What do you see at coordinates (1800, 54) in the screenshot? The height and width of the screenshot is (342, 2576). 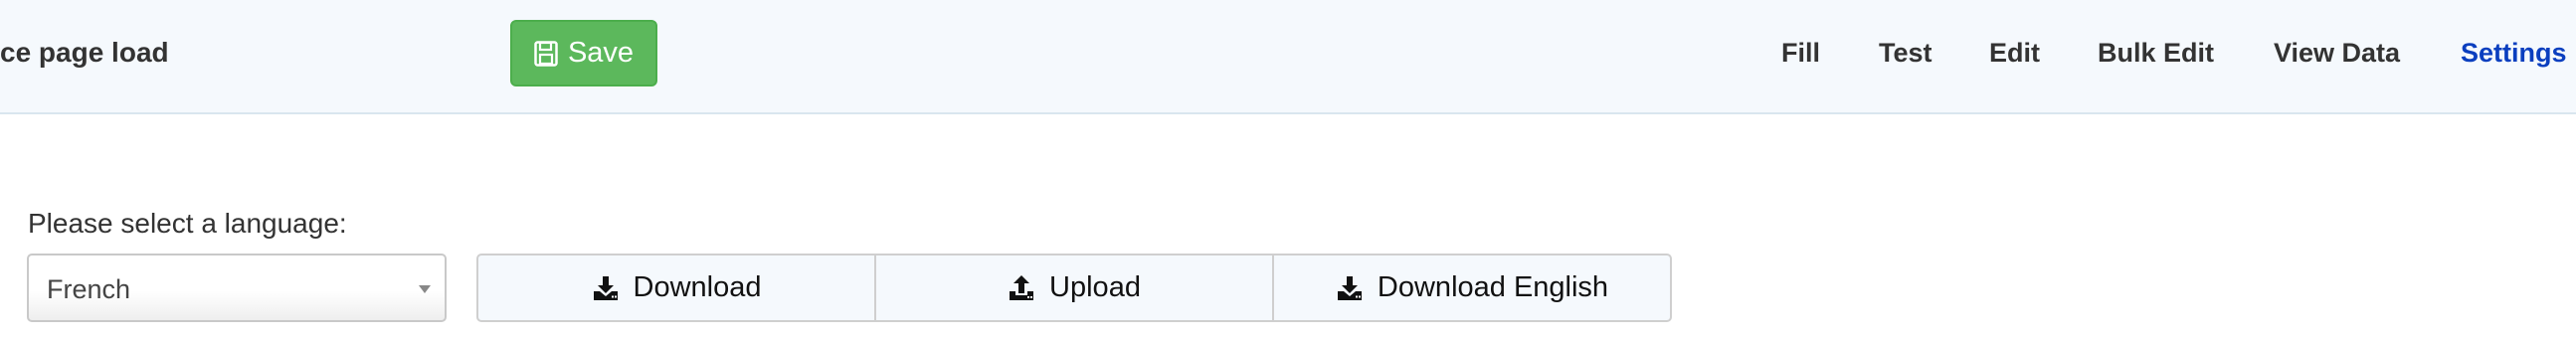 I see `nav-fill: Fill` at bounding box center [1800, 54].